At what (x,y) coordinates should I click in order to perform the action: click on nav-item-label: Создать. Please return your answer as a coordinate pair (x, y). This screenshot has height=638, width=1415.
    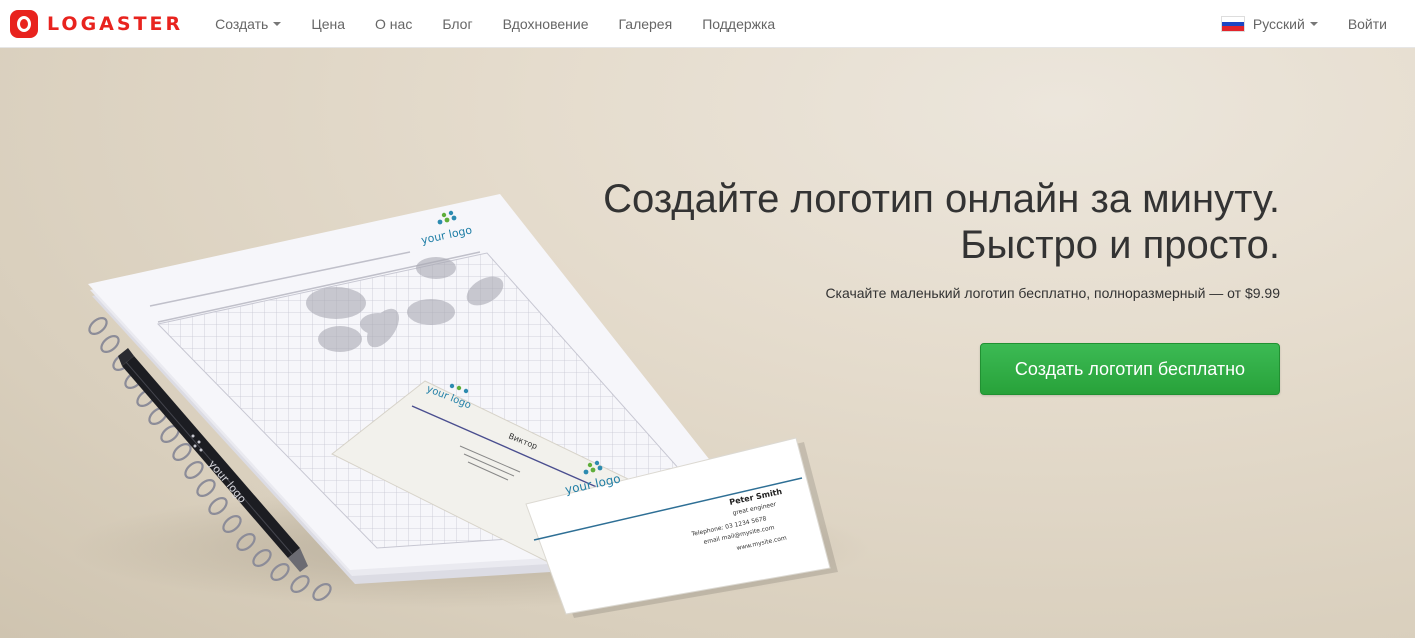
    Looking at the image, I should click on (242, 23).